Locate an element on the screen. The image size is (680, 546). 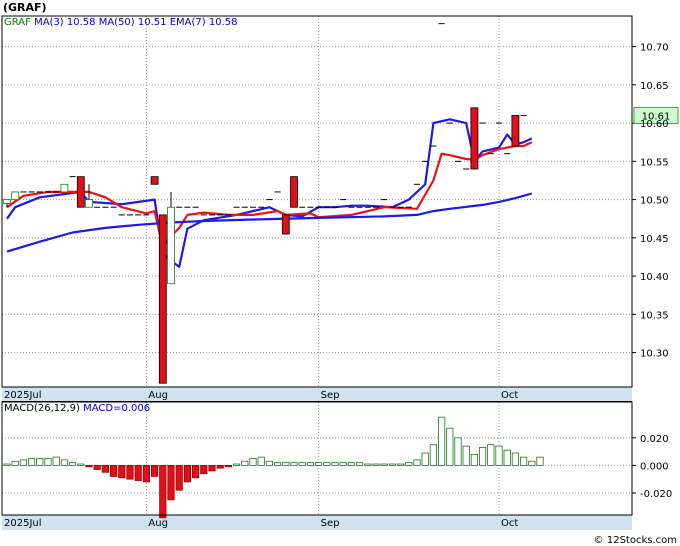
macd-label: MACD(26,12,9) MACD=0.006 is located at coordinates (77, 408).